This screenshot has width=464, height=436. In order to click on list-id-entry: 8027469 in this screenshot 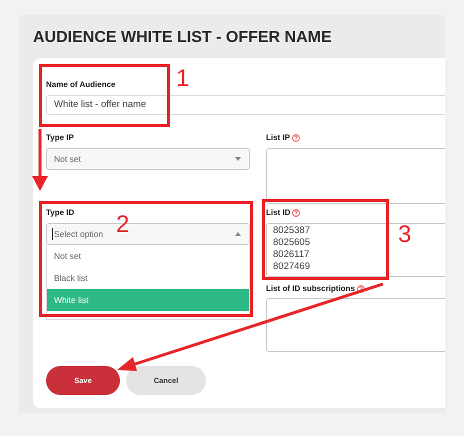, I will do `click(291, 267)`.